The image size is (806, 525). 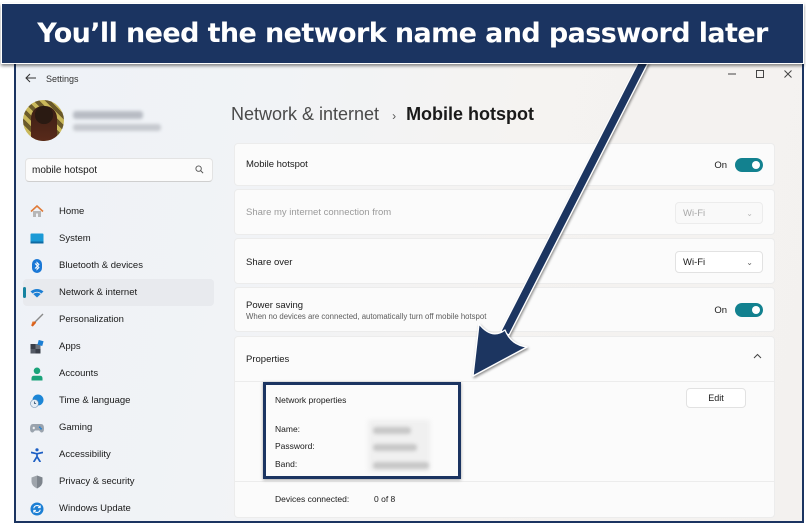 What do you see at coordinates (749, 310) in the screenshot?
I see `power-saving-toggle` at bounding box center [749, 310].